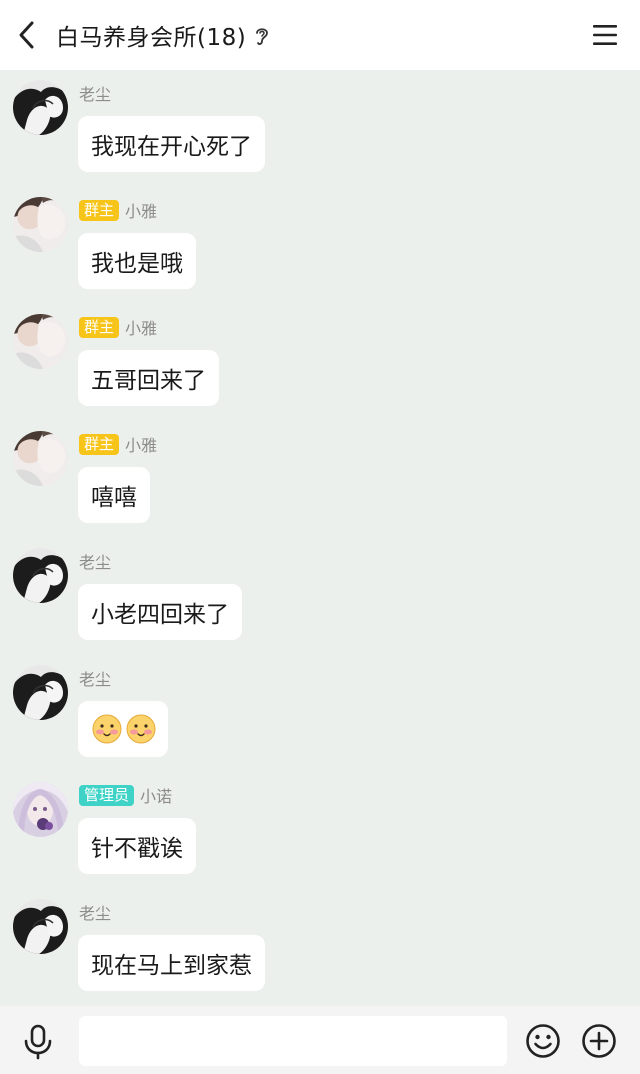  What do you see at coordinates (320, 35) in the screenshot?
I see `header-bar: 白马养身会所(18)` at bounding box center [320, 35].